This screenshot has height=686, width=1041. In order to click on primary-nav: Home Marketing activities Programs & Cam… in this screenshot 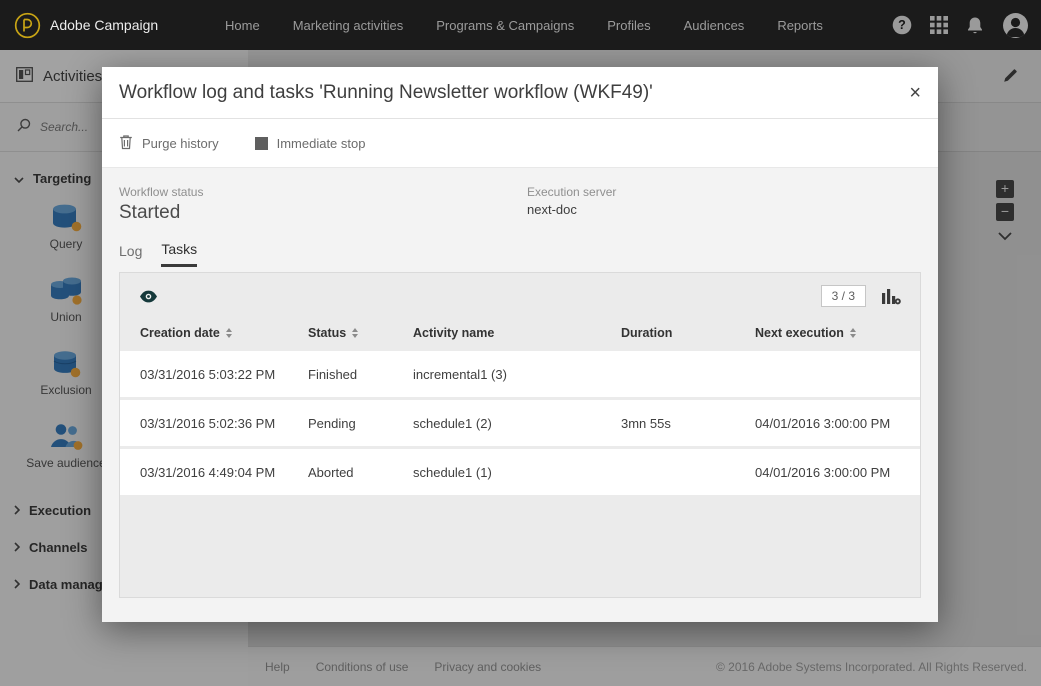, I will do `click(524, 25)`.